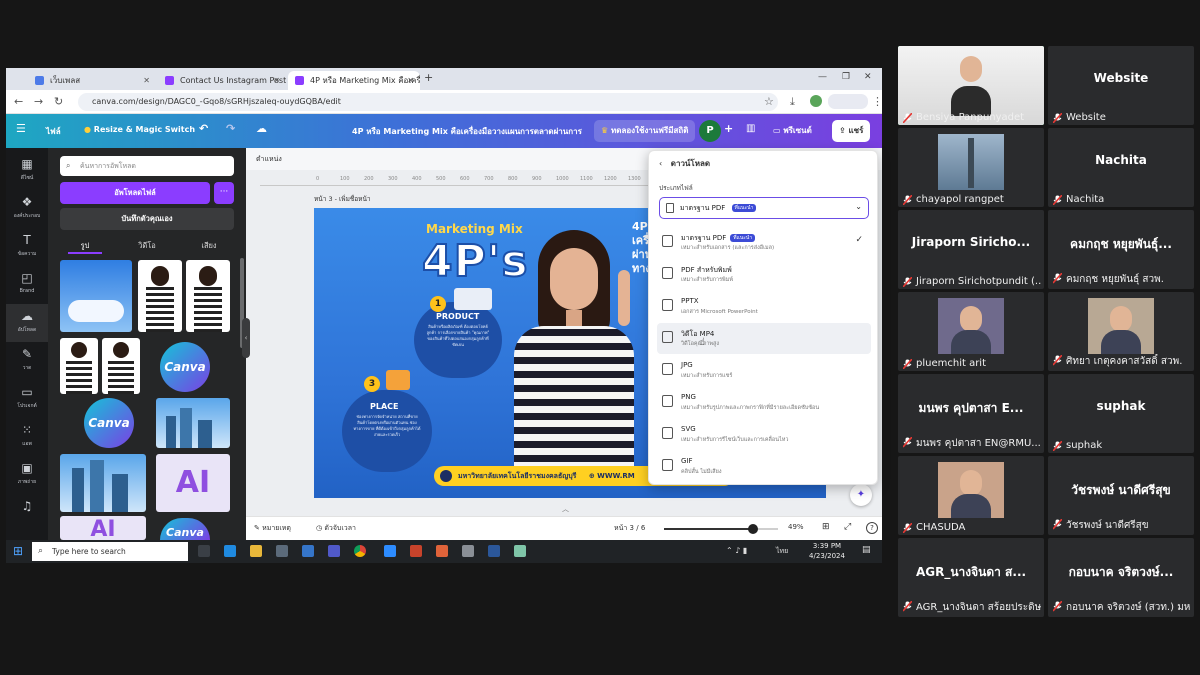 The height and width of the screenshot is (675, 1200). What do you see at coordinates (147, 246) in the screenshot?
I see `tab-videos: วิดีโอ` at bounding box center [147, 246].